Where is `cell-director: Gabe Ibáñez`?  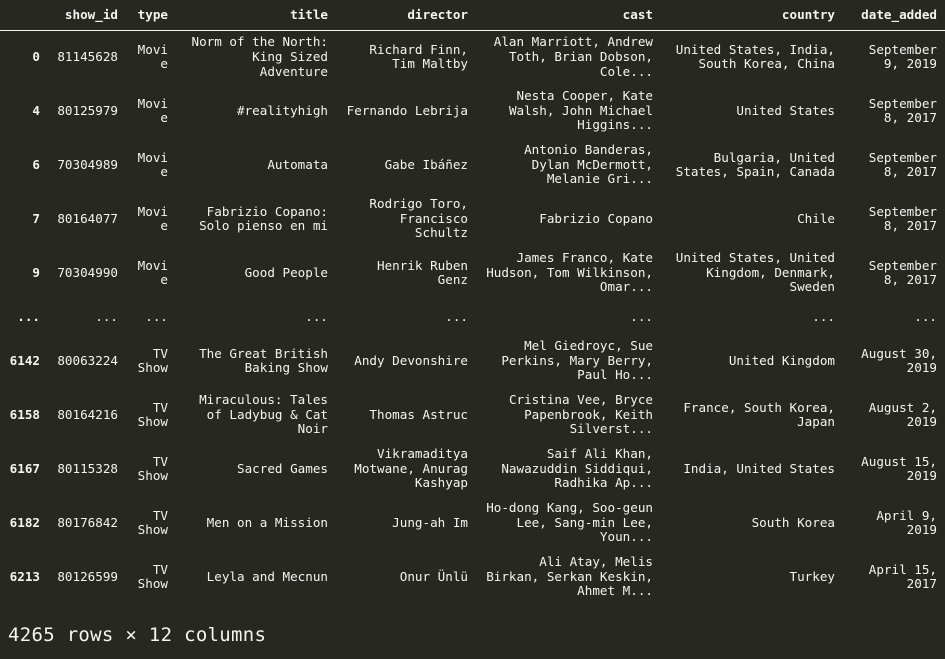 cell-director: Gabe Ibáñez is located at coordinates (426, 164).